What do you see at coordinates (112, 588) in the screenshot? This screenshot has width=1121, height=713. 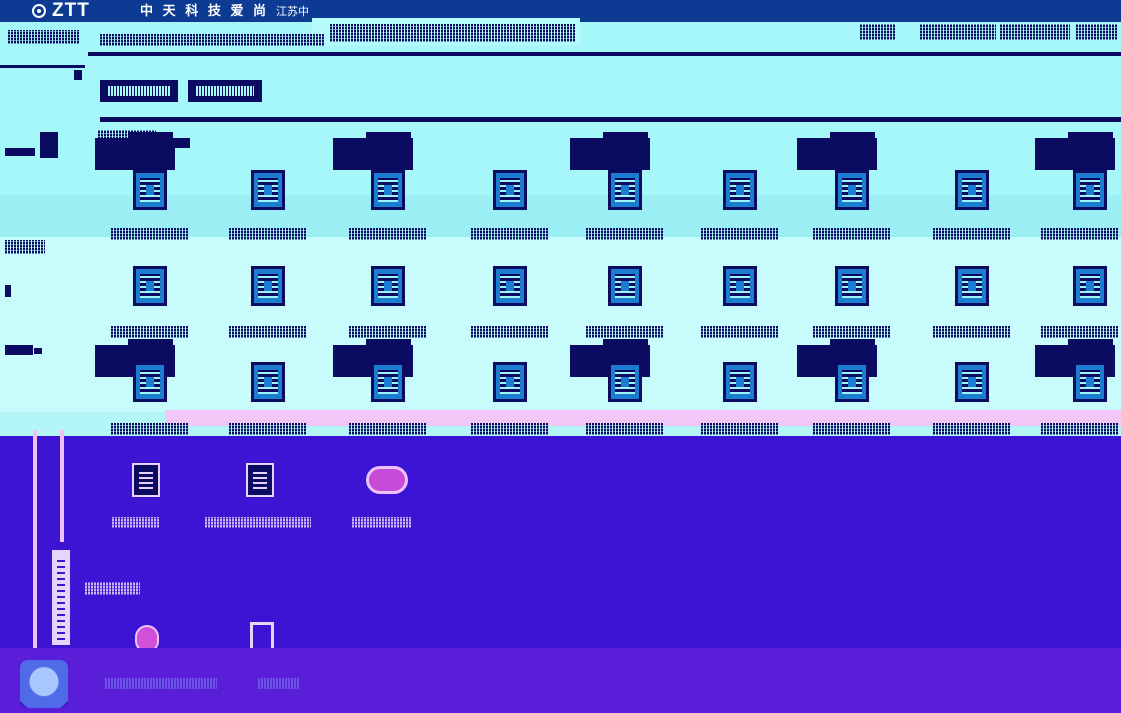 I see `section-title` at bounding box center [112, 588].